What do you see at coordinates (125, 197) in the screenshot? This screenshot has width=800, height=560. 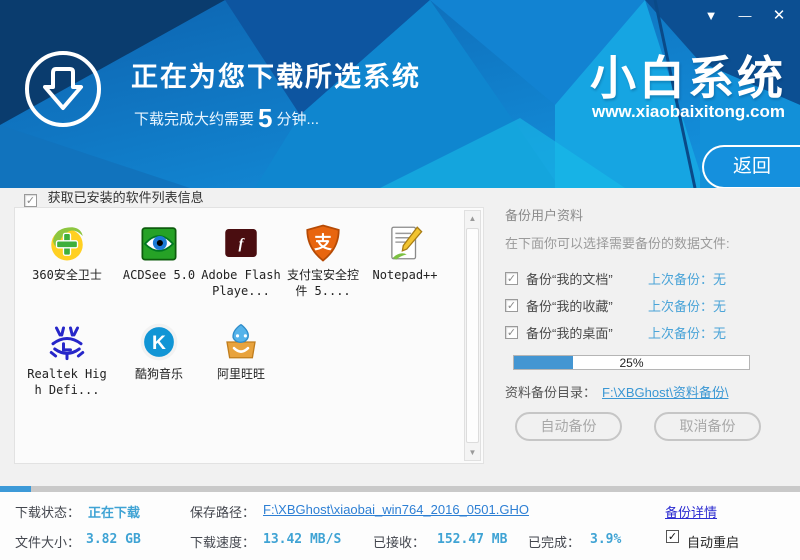 I see `get-software-list-label: 获取已安装的软件列表信息` at bounding box center [125, 197].